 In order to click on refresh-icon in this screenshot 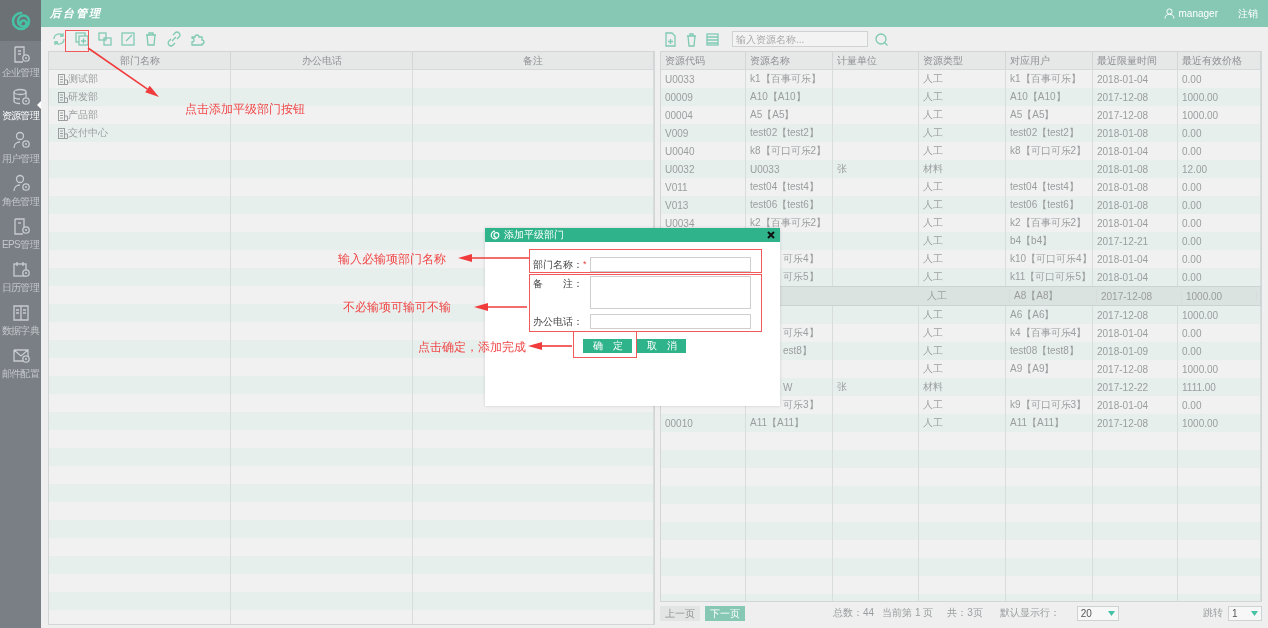, I will do `click(59, 39)`.